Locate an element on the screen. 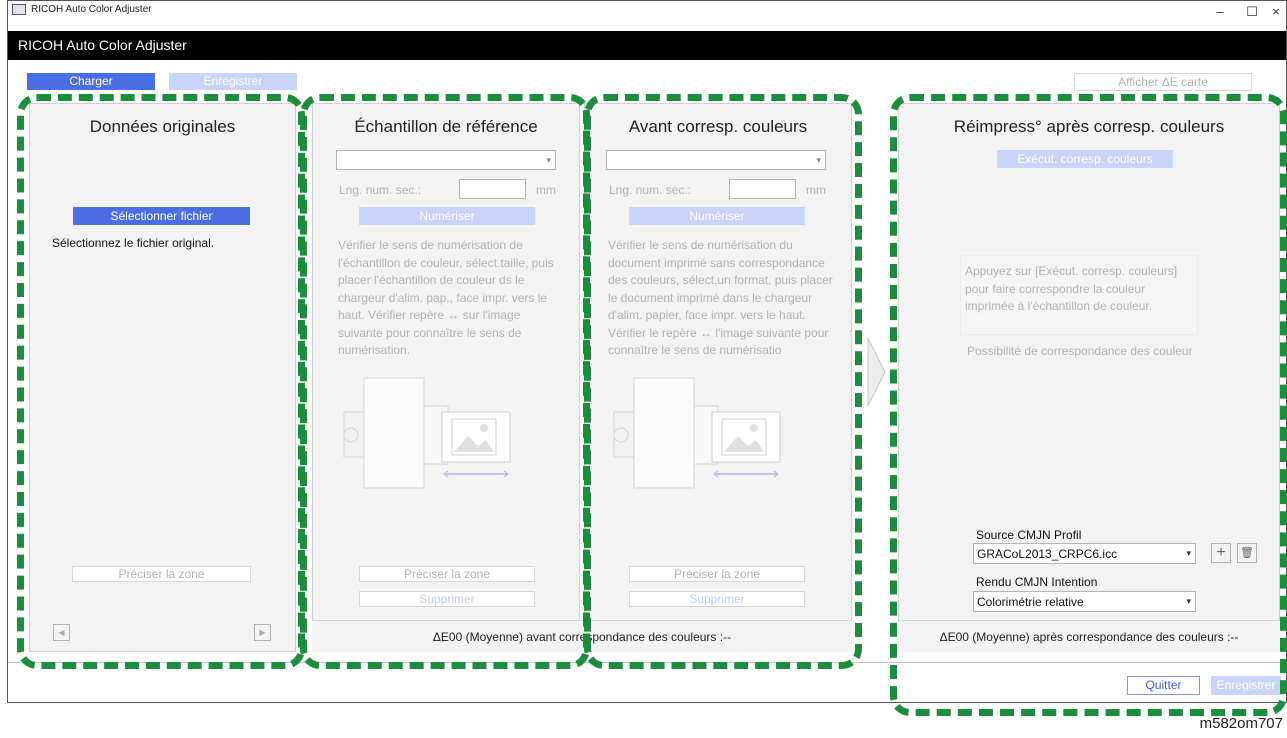 This screenshot has width=1287, height=738. minimize-button: – is located at coordinates (1220, 13).